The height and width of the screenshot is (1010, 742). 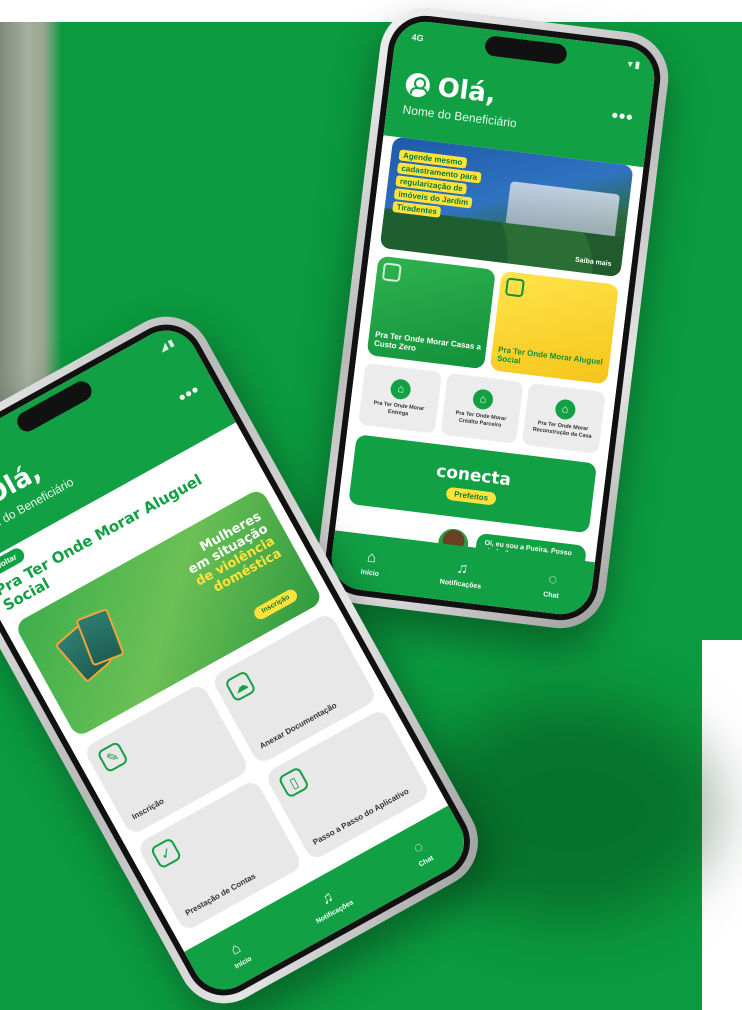 What do you see at coordinates (526, 51) in the screenshot?
I see `status-bar: 4G ▾ ▮` at bounding box center [526, 51].